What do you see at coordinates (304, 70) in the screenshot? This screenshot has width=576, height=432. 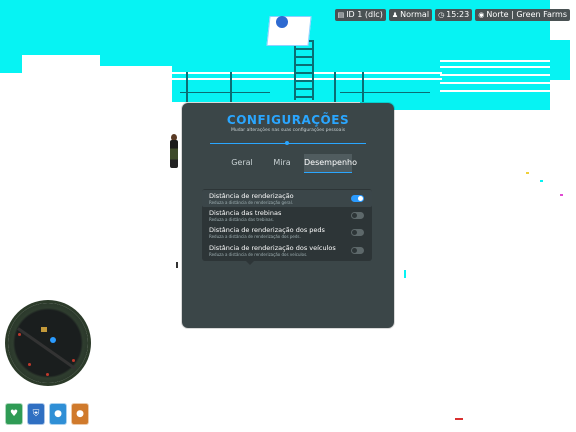 I see `tower` at bounding box center [304, 70].